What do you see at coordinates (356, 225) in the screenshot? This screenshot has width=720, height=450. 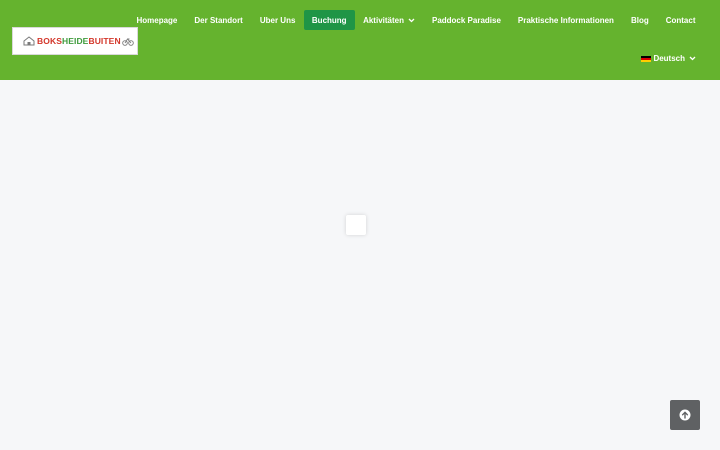 I see `loading-spinner-icon` at bounding box center [356, 225].